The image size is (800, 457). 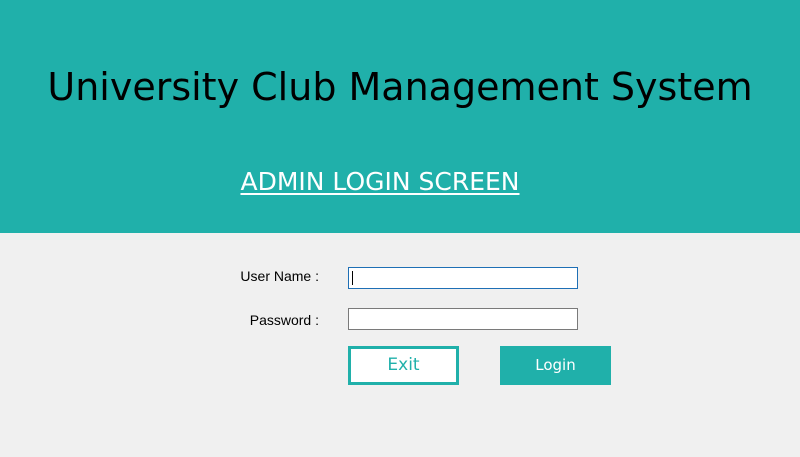 I want to click on login-button: Login, so click(x=555, y=365).